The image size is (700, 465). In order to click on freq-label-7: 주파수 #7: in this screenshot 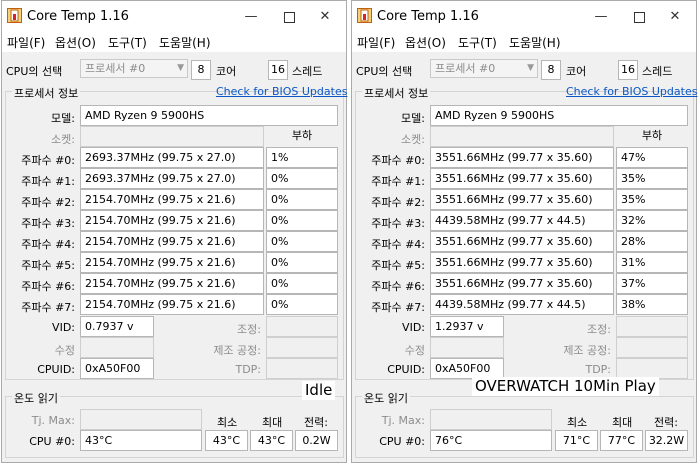, I will do `click(398, 307)`.